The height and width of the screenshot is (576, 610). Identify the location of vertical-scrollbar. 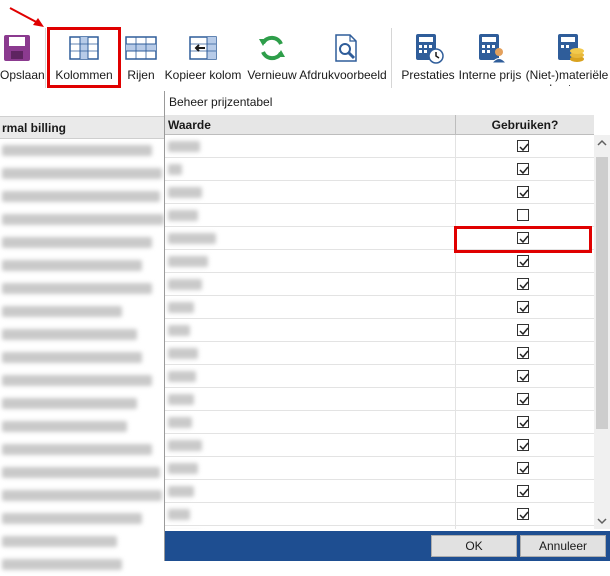
(602, 332).